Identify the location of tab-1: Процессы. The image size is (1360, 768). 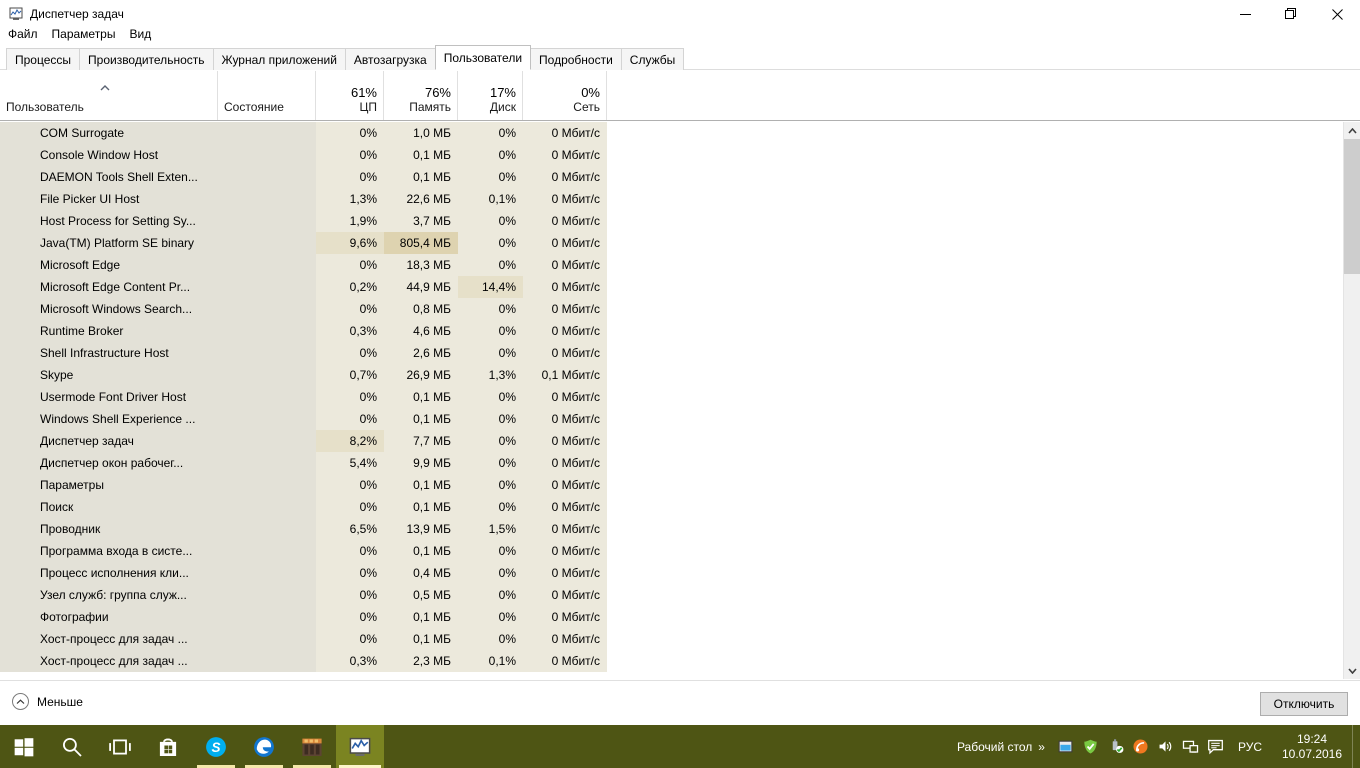
(43, 59).